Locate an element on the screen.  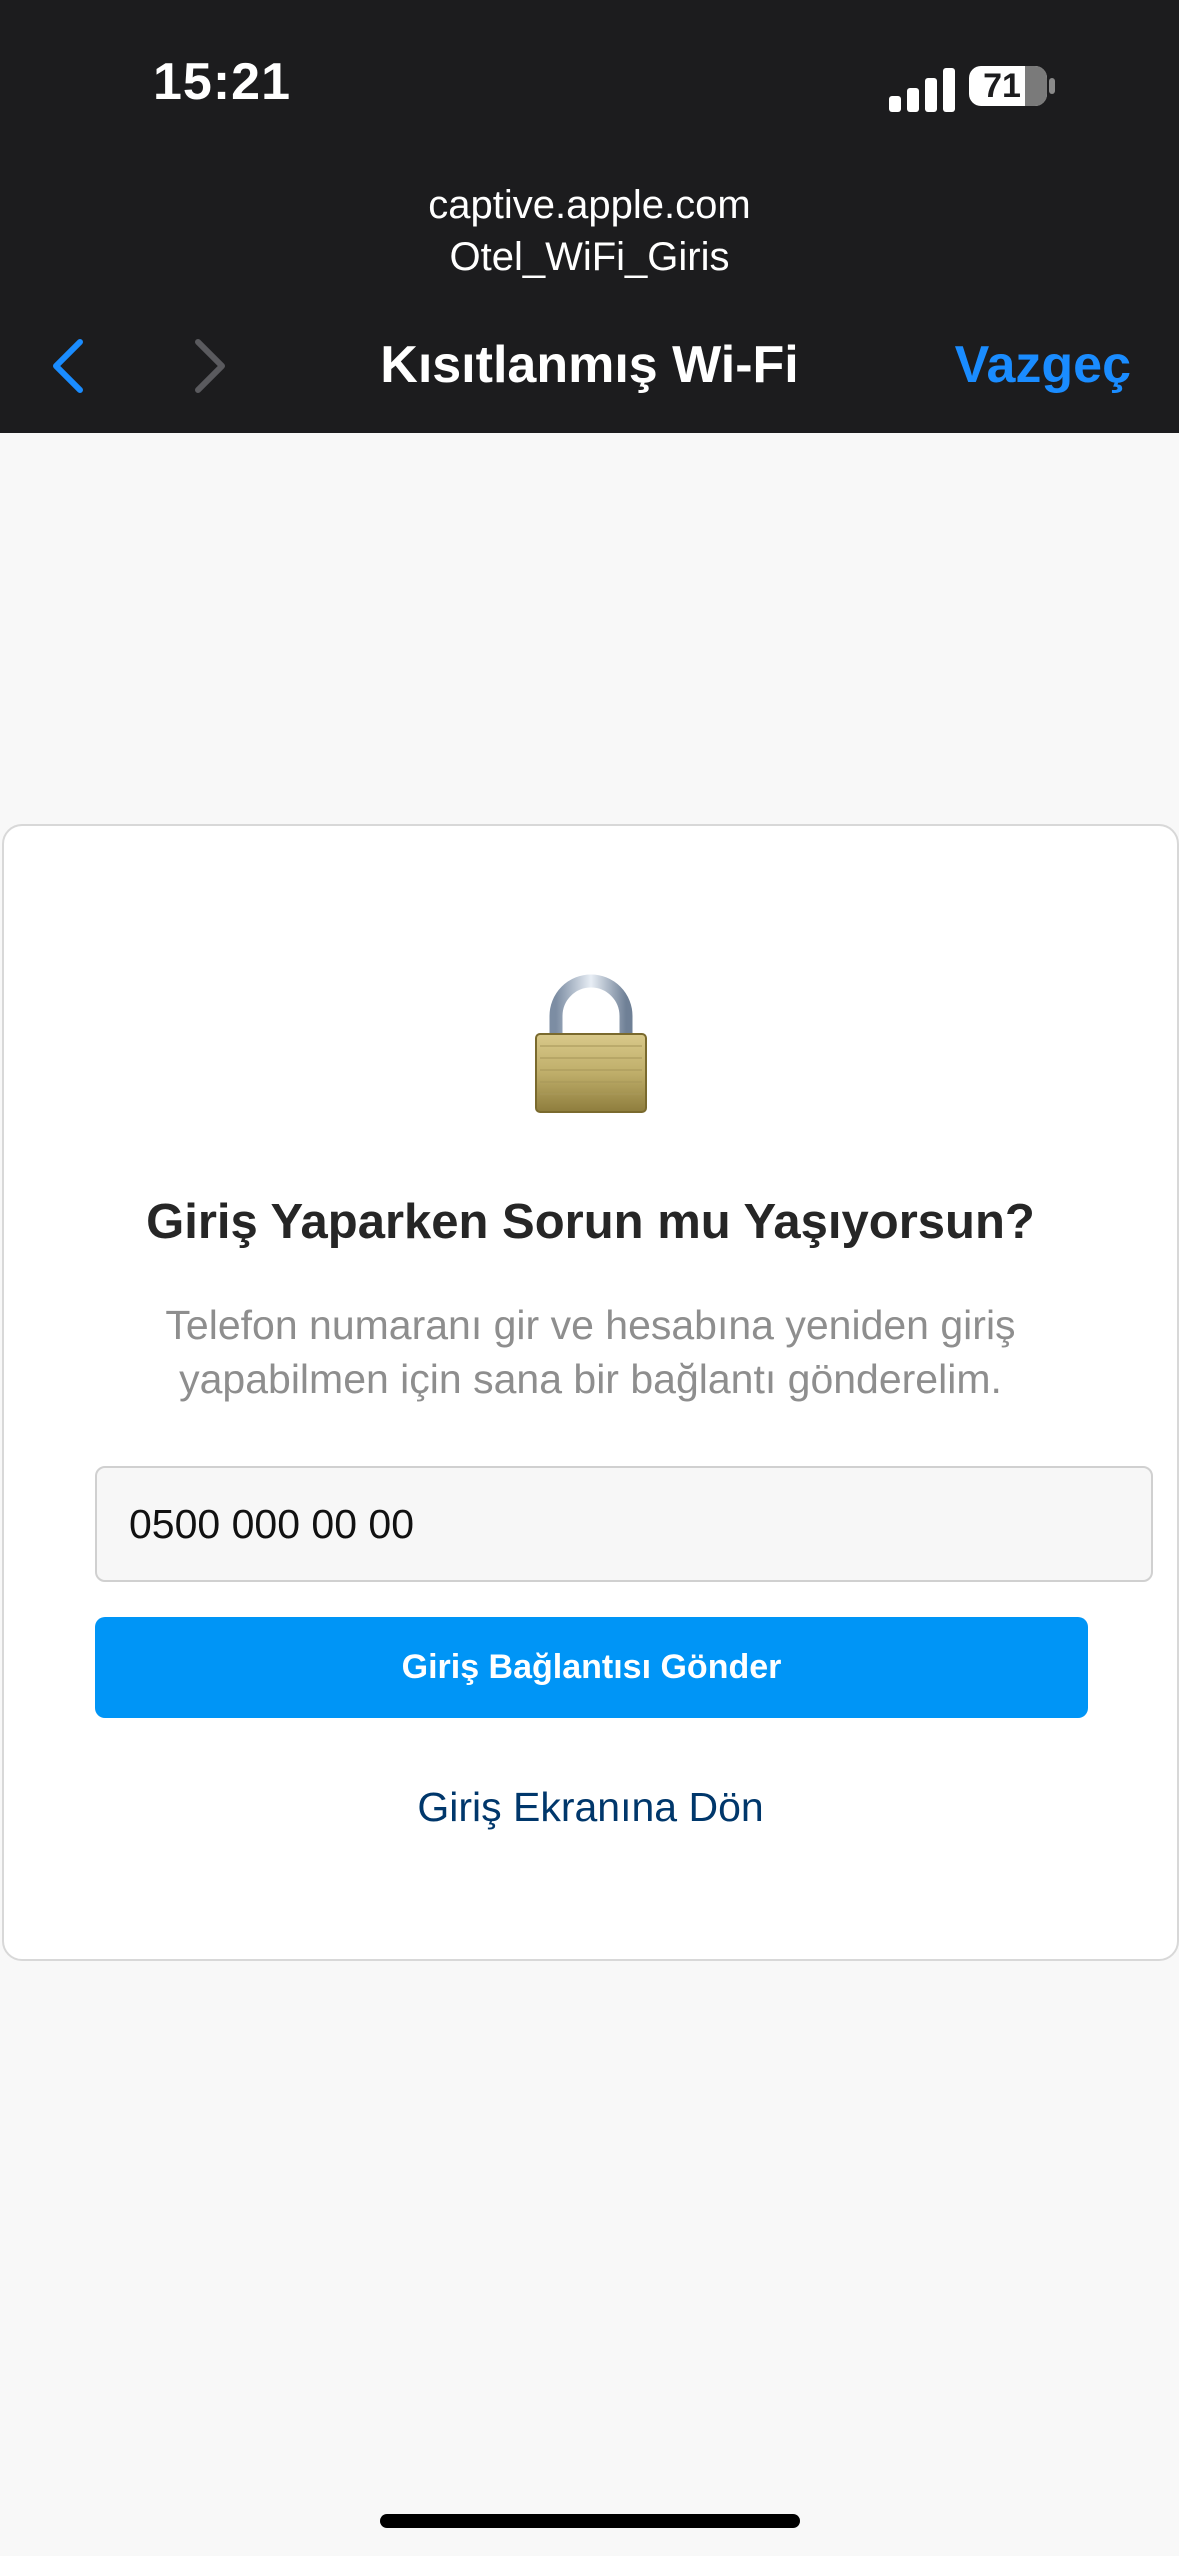
status-time: 15:21 is located at coordinates (222, 82).